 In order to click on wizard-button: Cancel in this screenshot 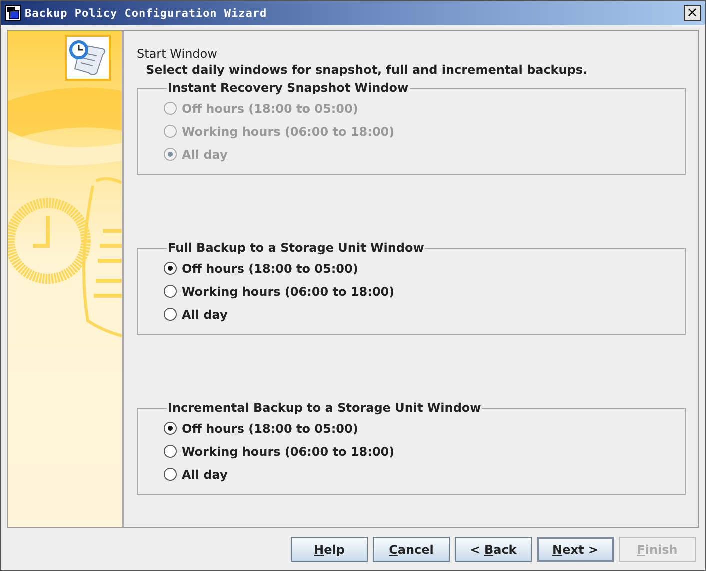, I will do `click(411, 549)`.